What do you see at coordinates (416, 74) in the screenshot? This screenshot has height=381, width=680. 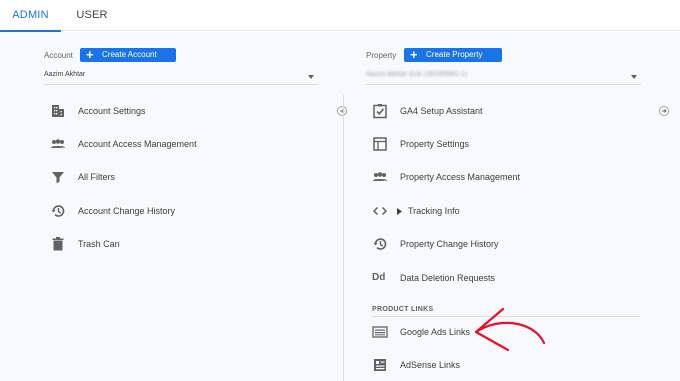 I see `property-selector-value: Aazim Akhtar (UA-190185861-1)` at bounding box center [416, 74].